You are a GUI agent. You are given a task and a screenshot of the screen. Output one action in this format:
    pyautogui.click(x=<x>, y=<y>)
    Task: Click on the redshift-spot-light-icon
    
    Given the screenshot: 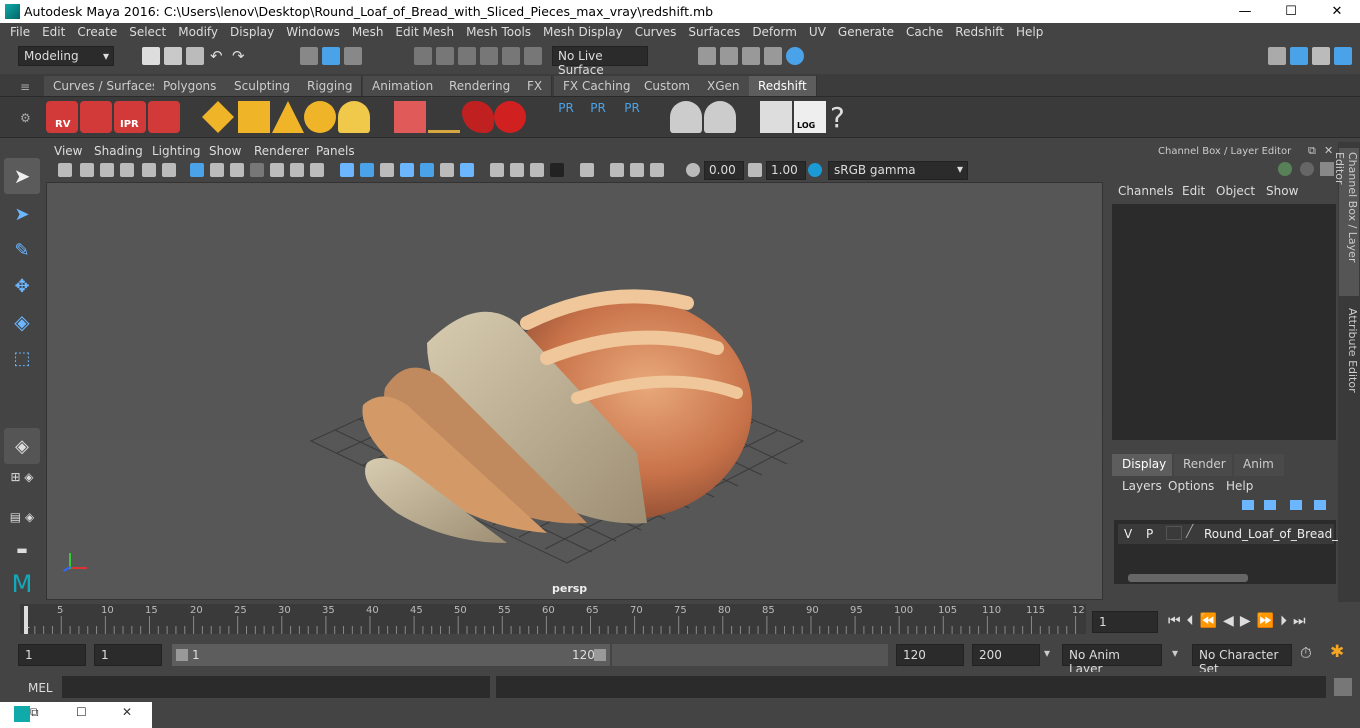 What is the action you would take?
    pyautogui.click(x=288, y=117)
    